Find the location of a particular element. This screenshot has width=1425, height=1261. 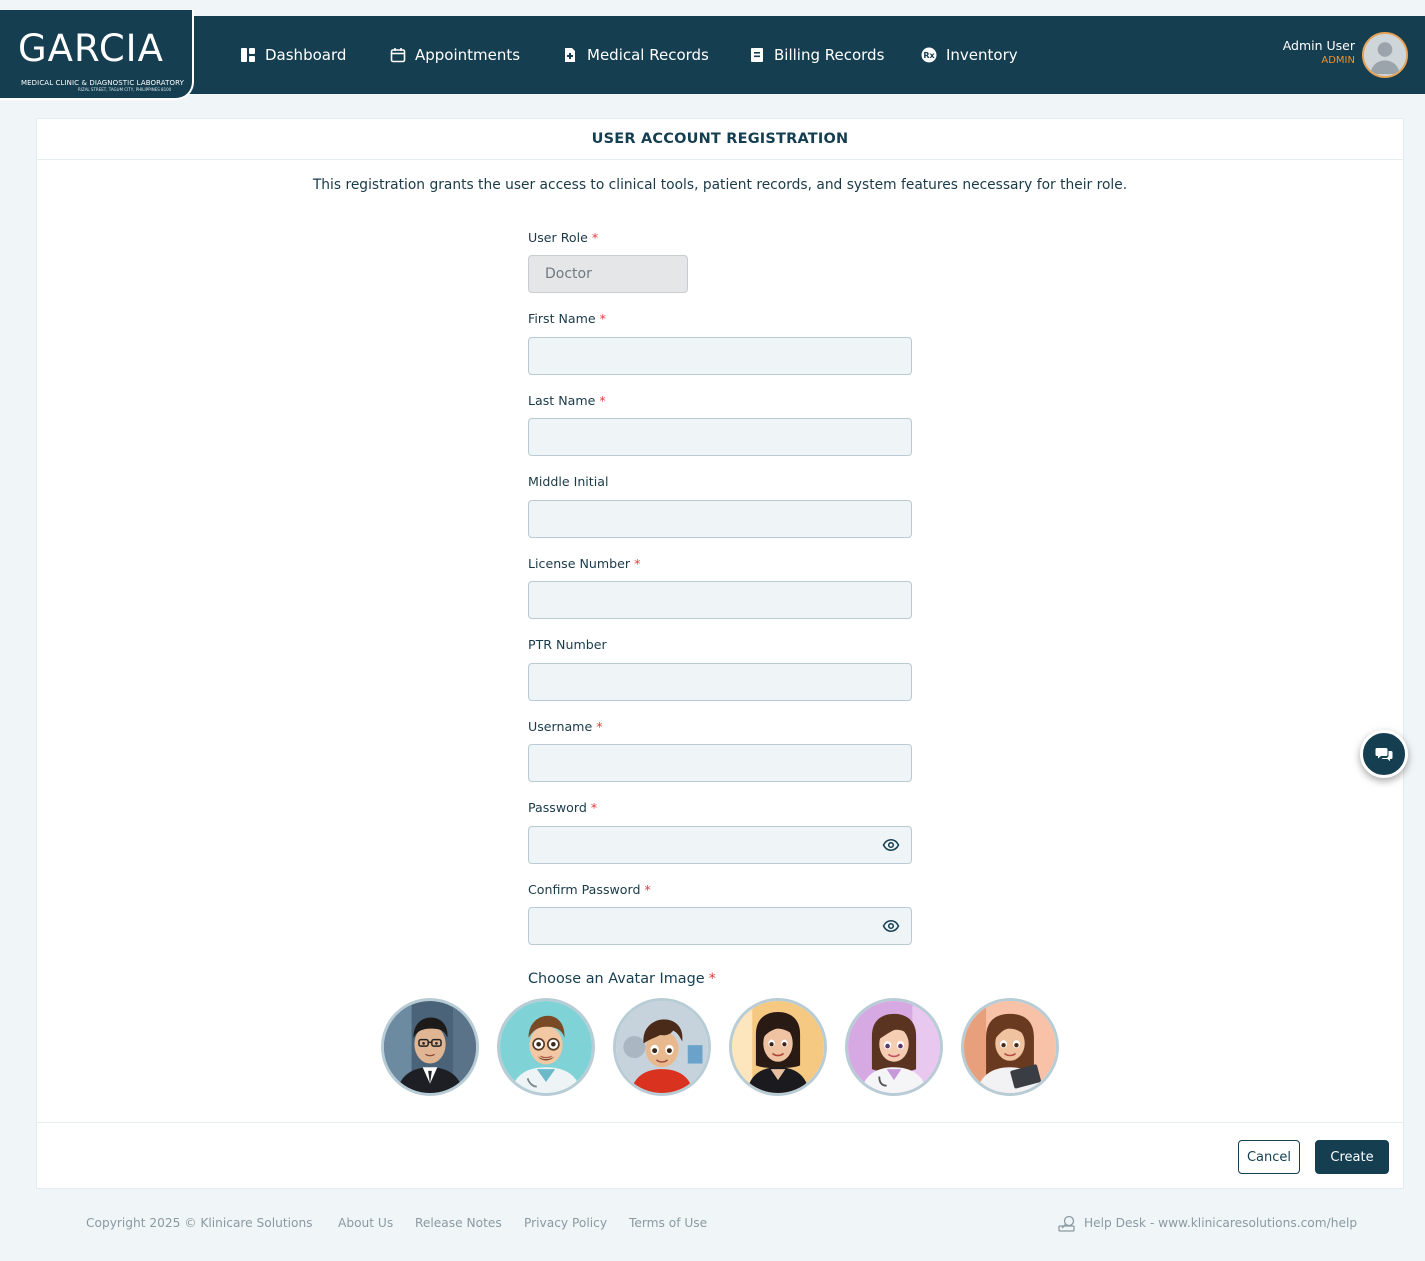

password-input is located at coordinates (720, 845).